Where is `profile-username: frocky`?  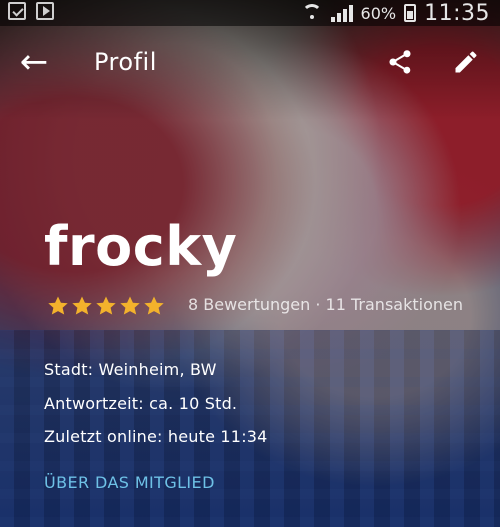 profile-username: frocky is located at coordinates (141, 246).